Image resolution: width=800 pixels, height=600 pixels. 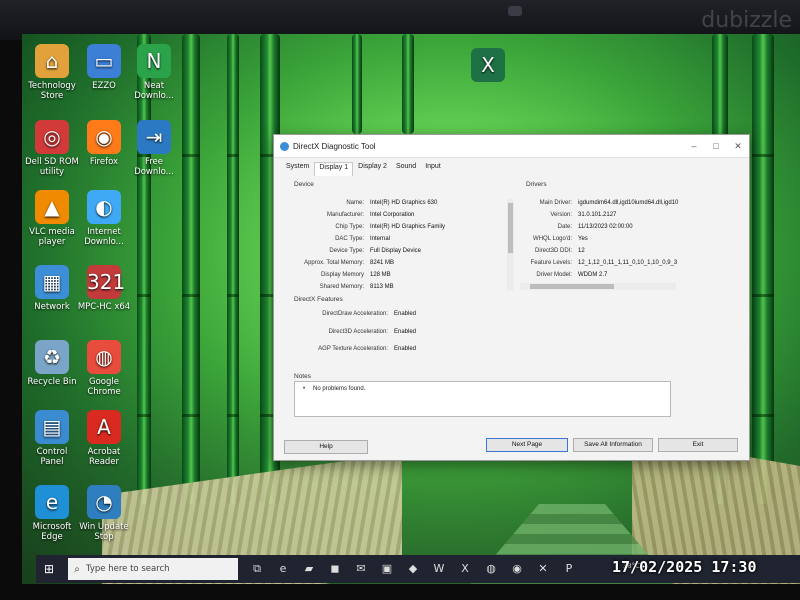 What do you see at coordinates (342, 275) in the screenshot?
I see `info-key: Display Memory` at bounding box center [342, 275].